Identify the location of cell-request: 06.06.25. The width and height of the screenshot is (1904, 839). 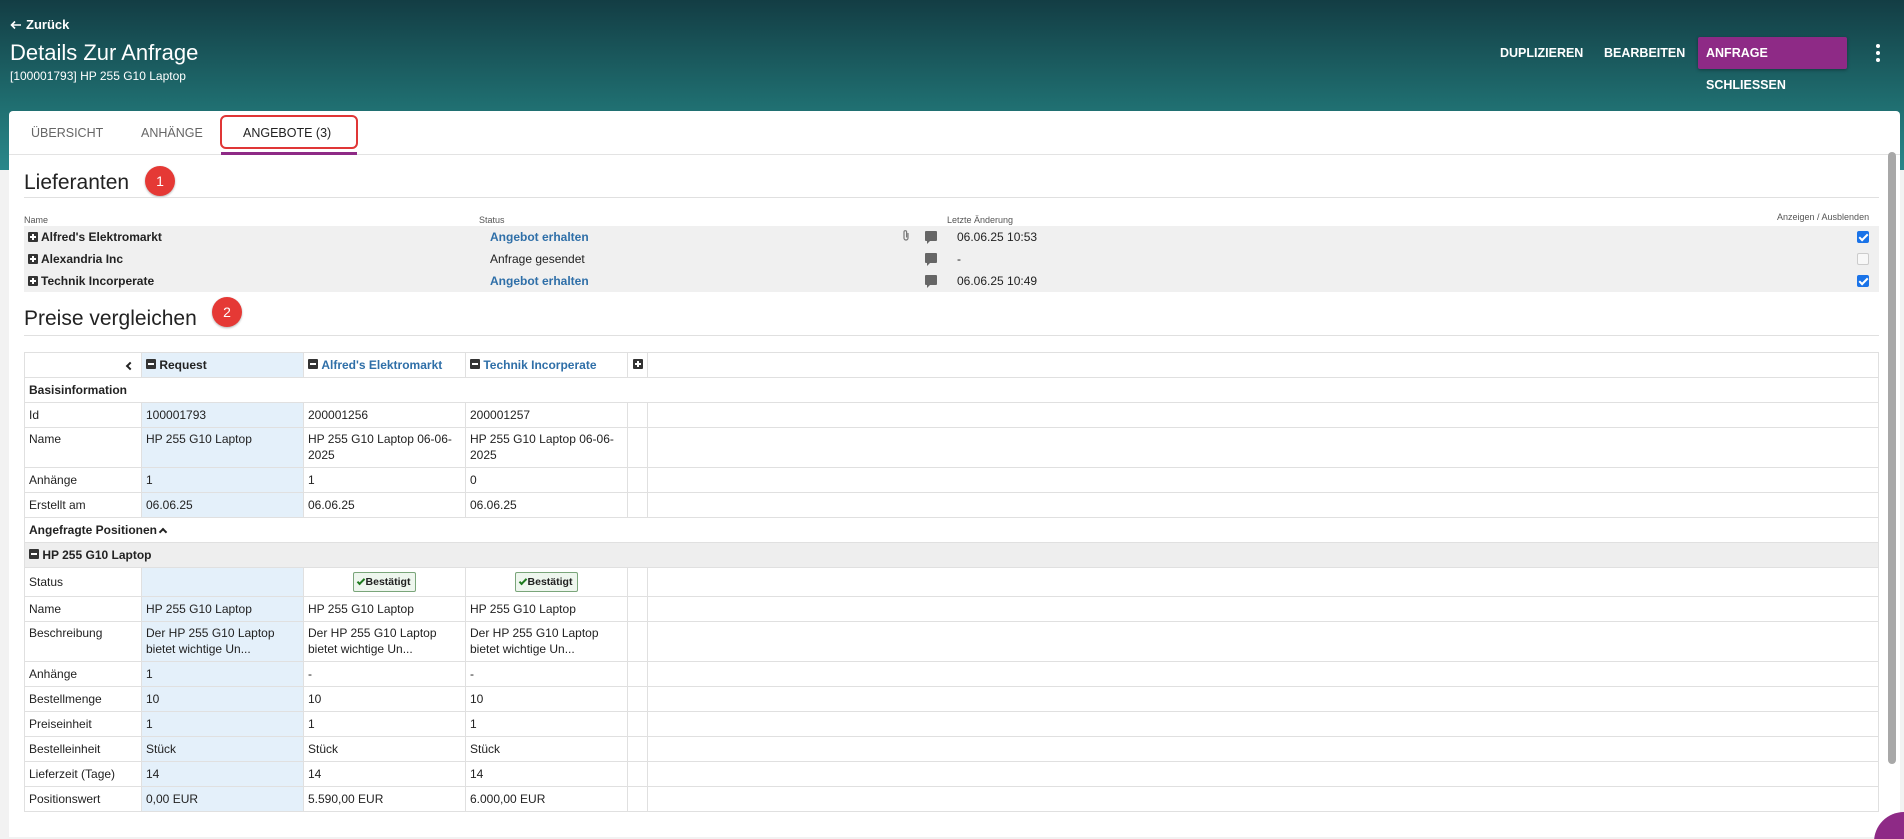
(222, 505).